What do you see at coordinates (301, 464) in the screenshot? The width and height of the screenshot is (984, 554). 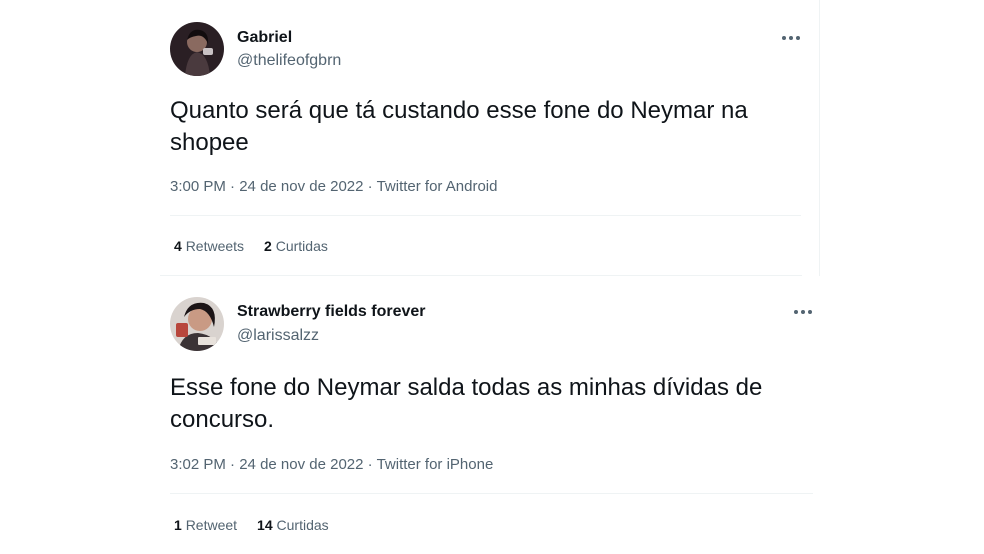 I see `tweet-date: 24 de nov de 2022` at bounding box center [301, 464].